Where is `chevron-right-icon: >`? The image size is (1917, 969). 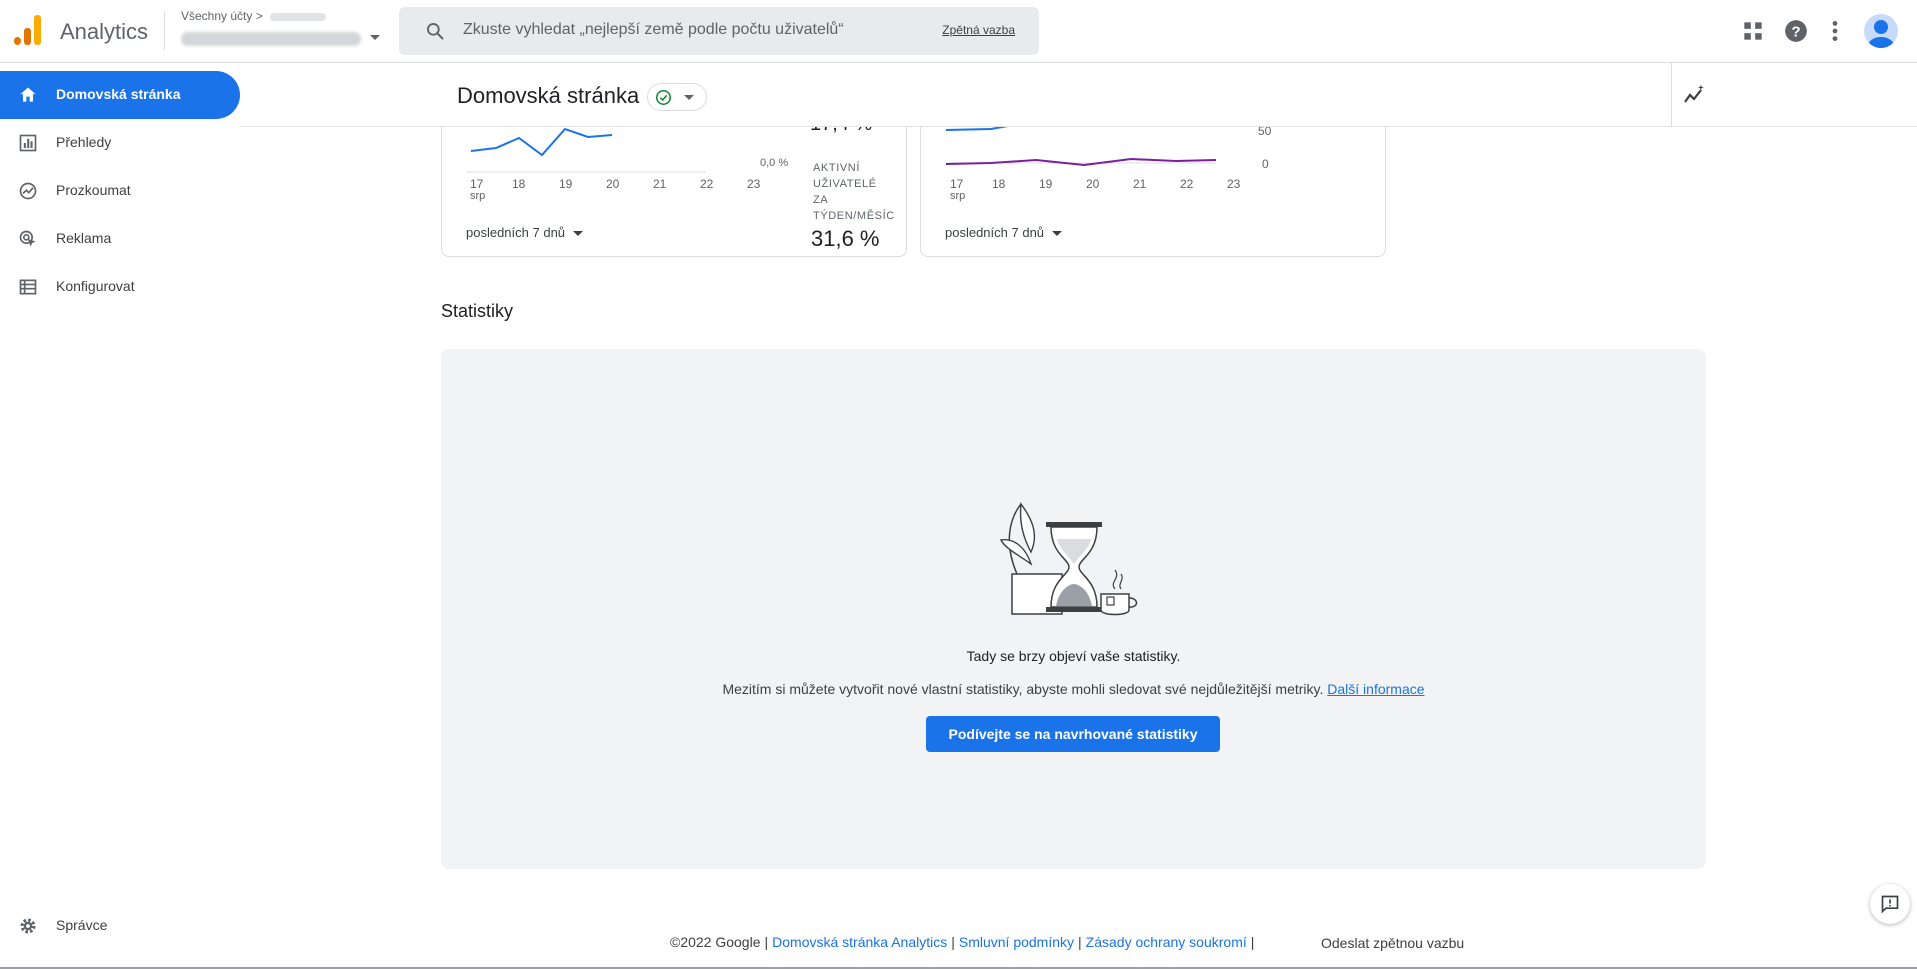 chevron-right-icon: > is located at coordinates (259, 16).